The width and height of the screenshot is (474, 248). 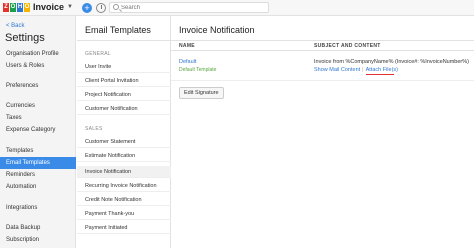 What do you see at coordinates (382, 70) in the screenshot?
I see `attach-files-link: Attach File(s)` at bounding box center [382, 70].